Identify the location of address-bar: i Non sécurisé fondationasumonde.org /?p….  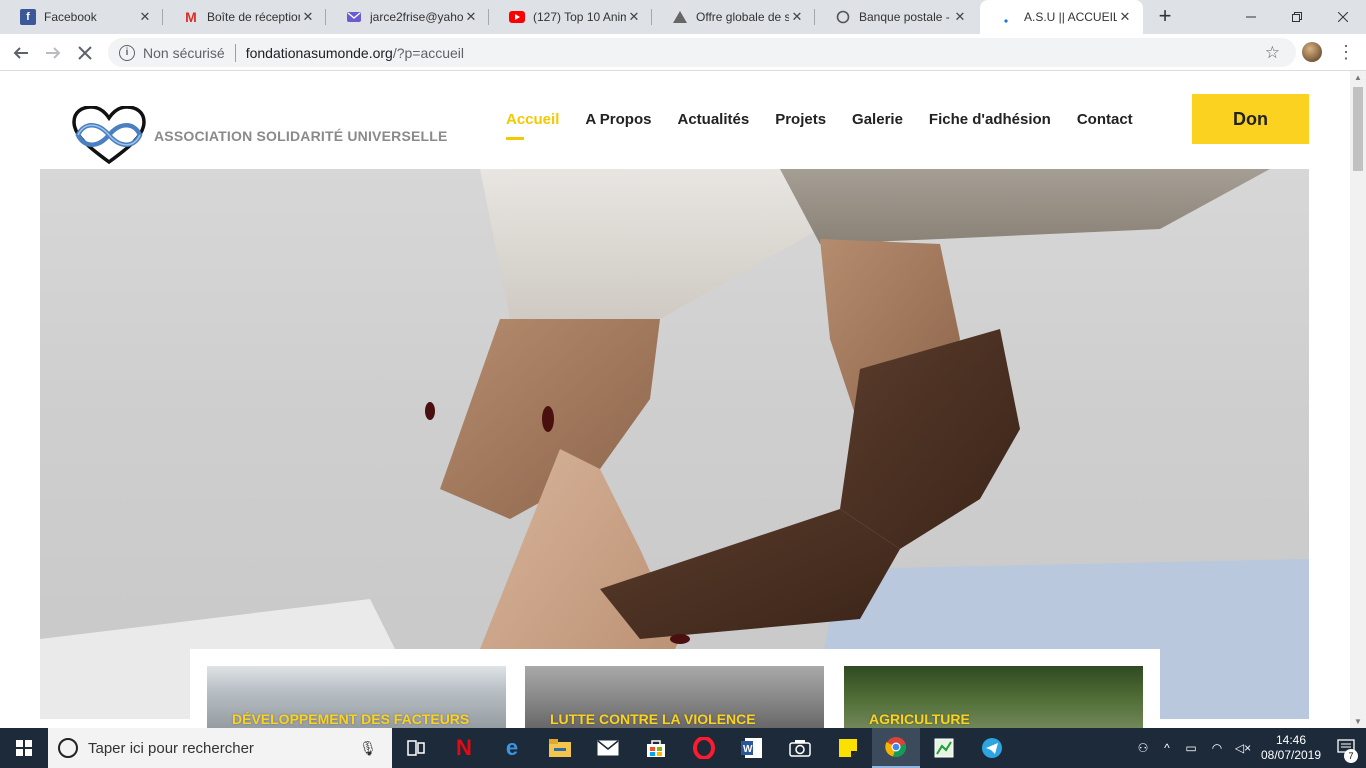
(702, 52).